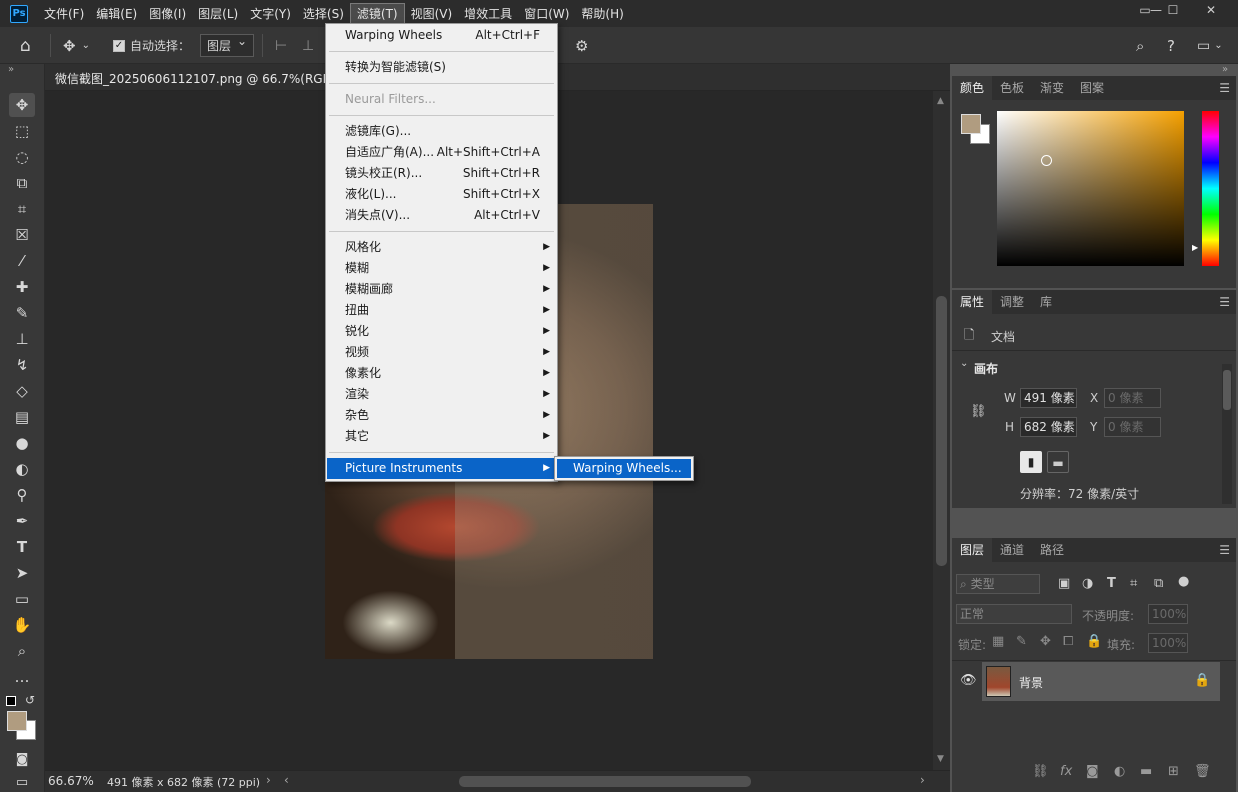 The width and height of the screenshot is (1238, 792). I want to click on menu-item-distort: 扭曲 ▶, so click(441, 310).